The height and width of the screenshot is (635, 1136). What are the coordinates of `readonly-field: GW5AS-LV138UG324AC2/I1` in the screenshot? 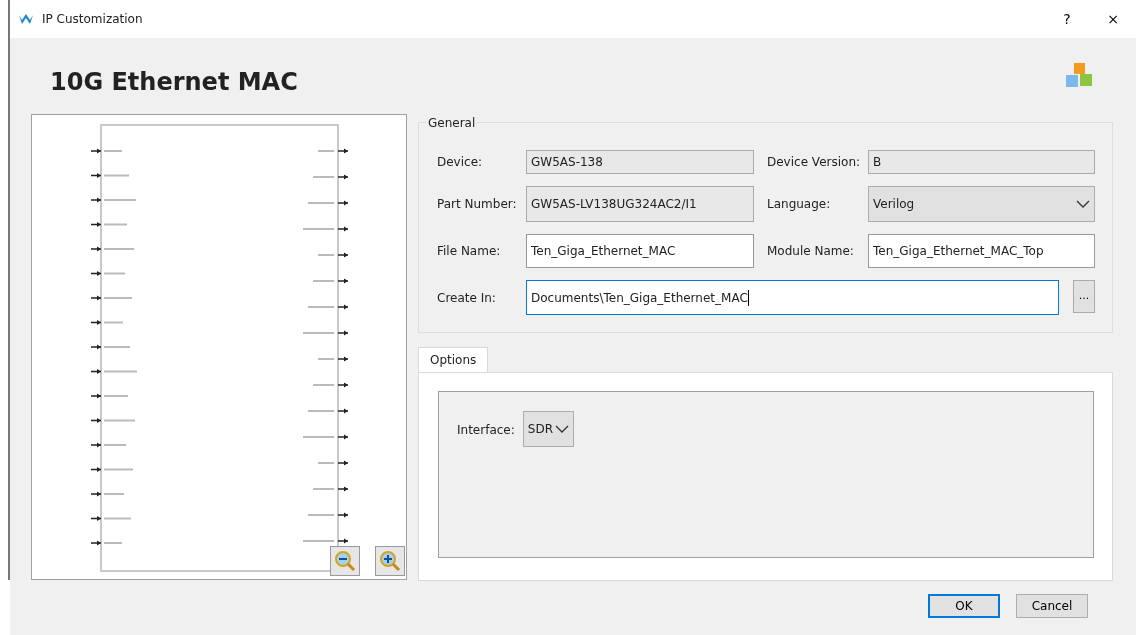 It's located at (640, 204).